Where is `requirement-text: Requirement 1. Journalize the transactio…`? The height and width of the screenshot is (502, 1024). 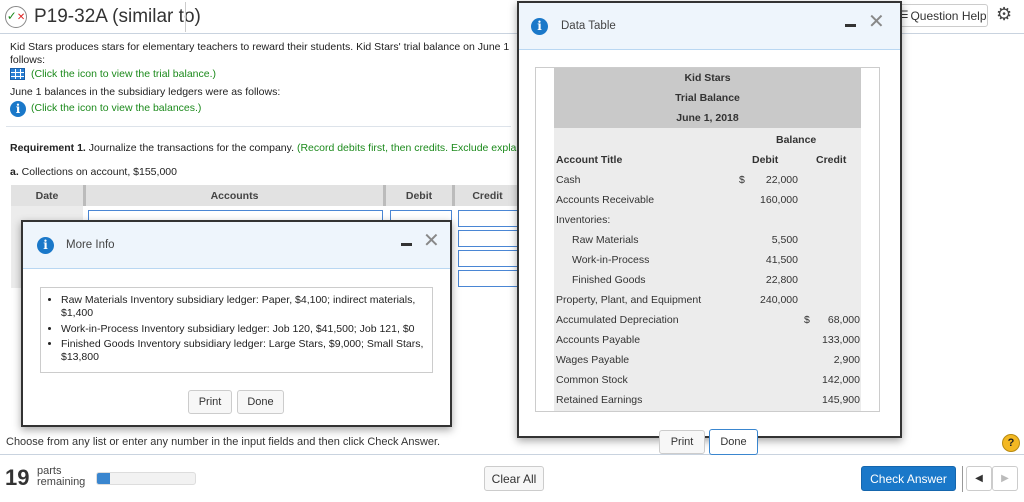
requirement-text: Requirement 1. Journalize the transactio… is located at coordinates (263, 148).